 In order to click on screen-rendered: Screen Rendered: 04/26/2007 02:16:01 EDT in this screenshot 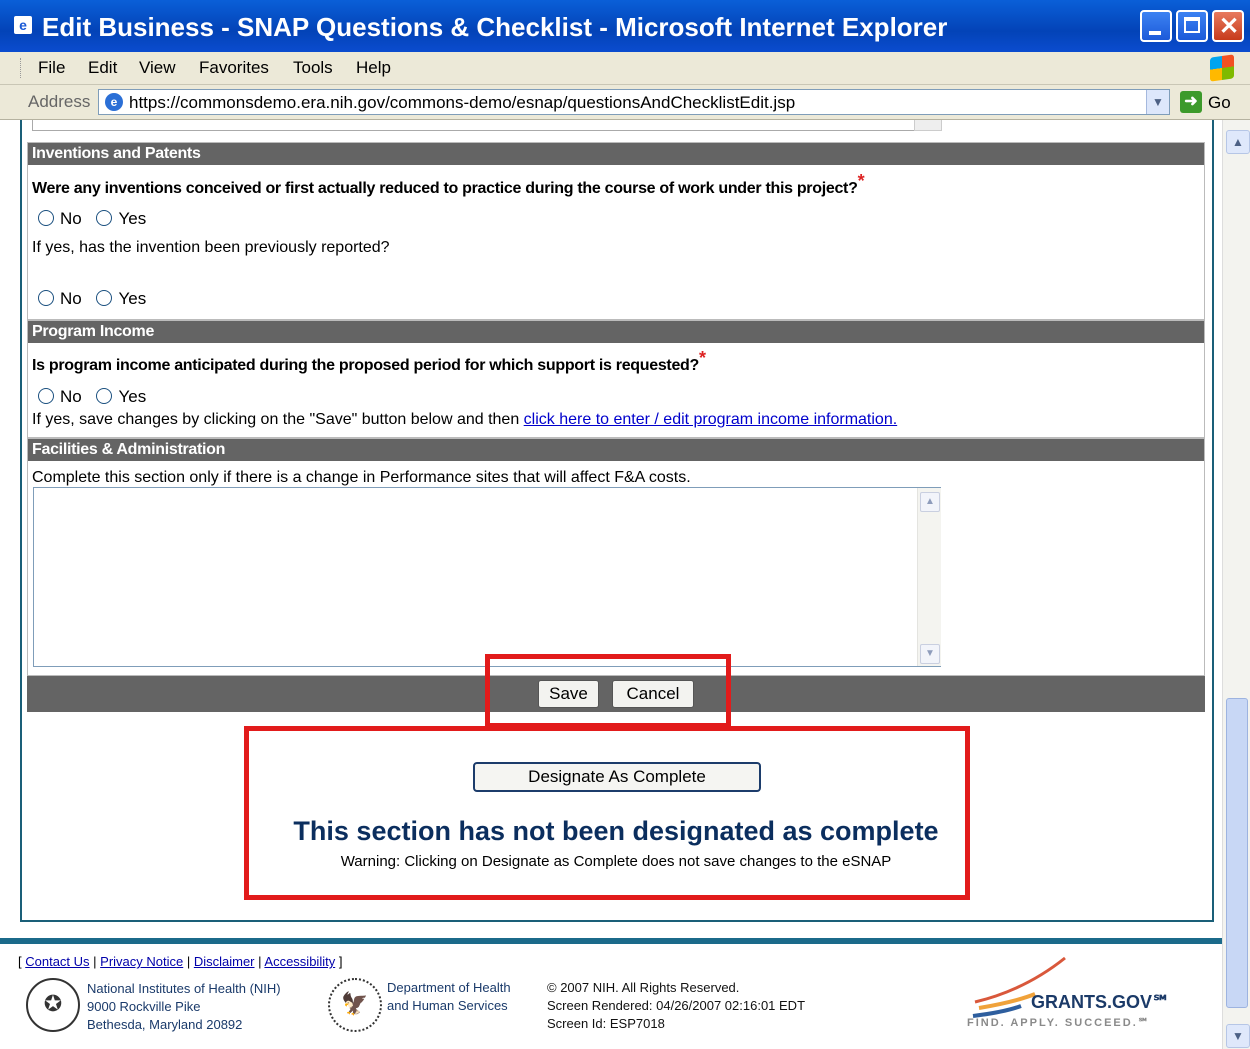, I will do `click(676, 1005)`.